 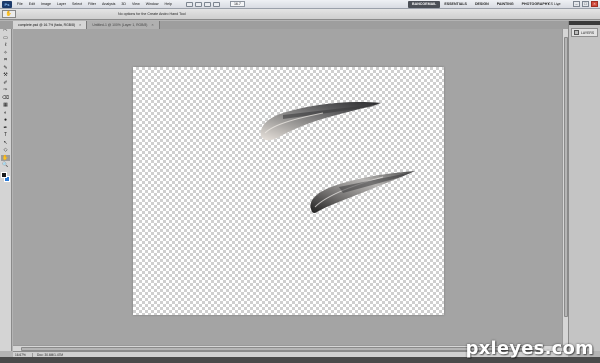 What do you see at coordinates (5, 143) in the screenshot?
I see `path-select-tool-icon: ↖` at bounding box center [5, 143].